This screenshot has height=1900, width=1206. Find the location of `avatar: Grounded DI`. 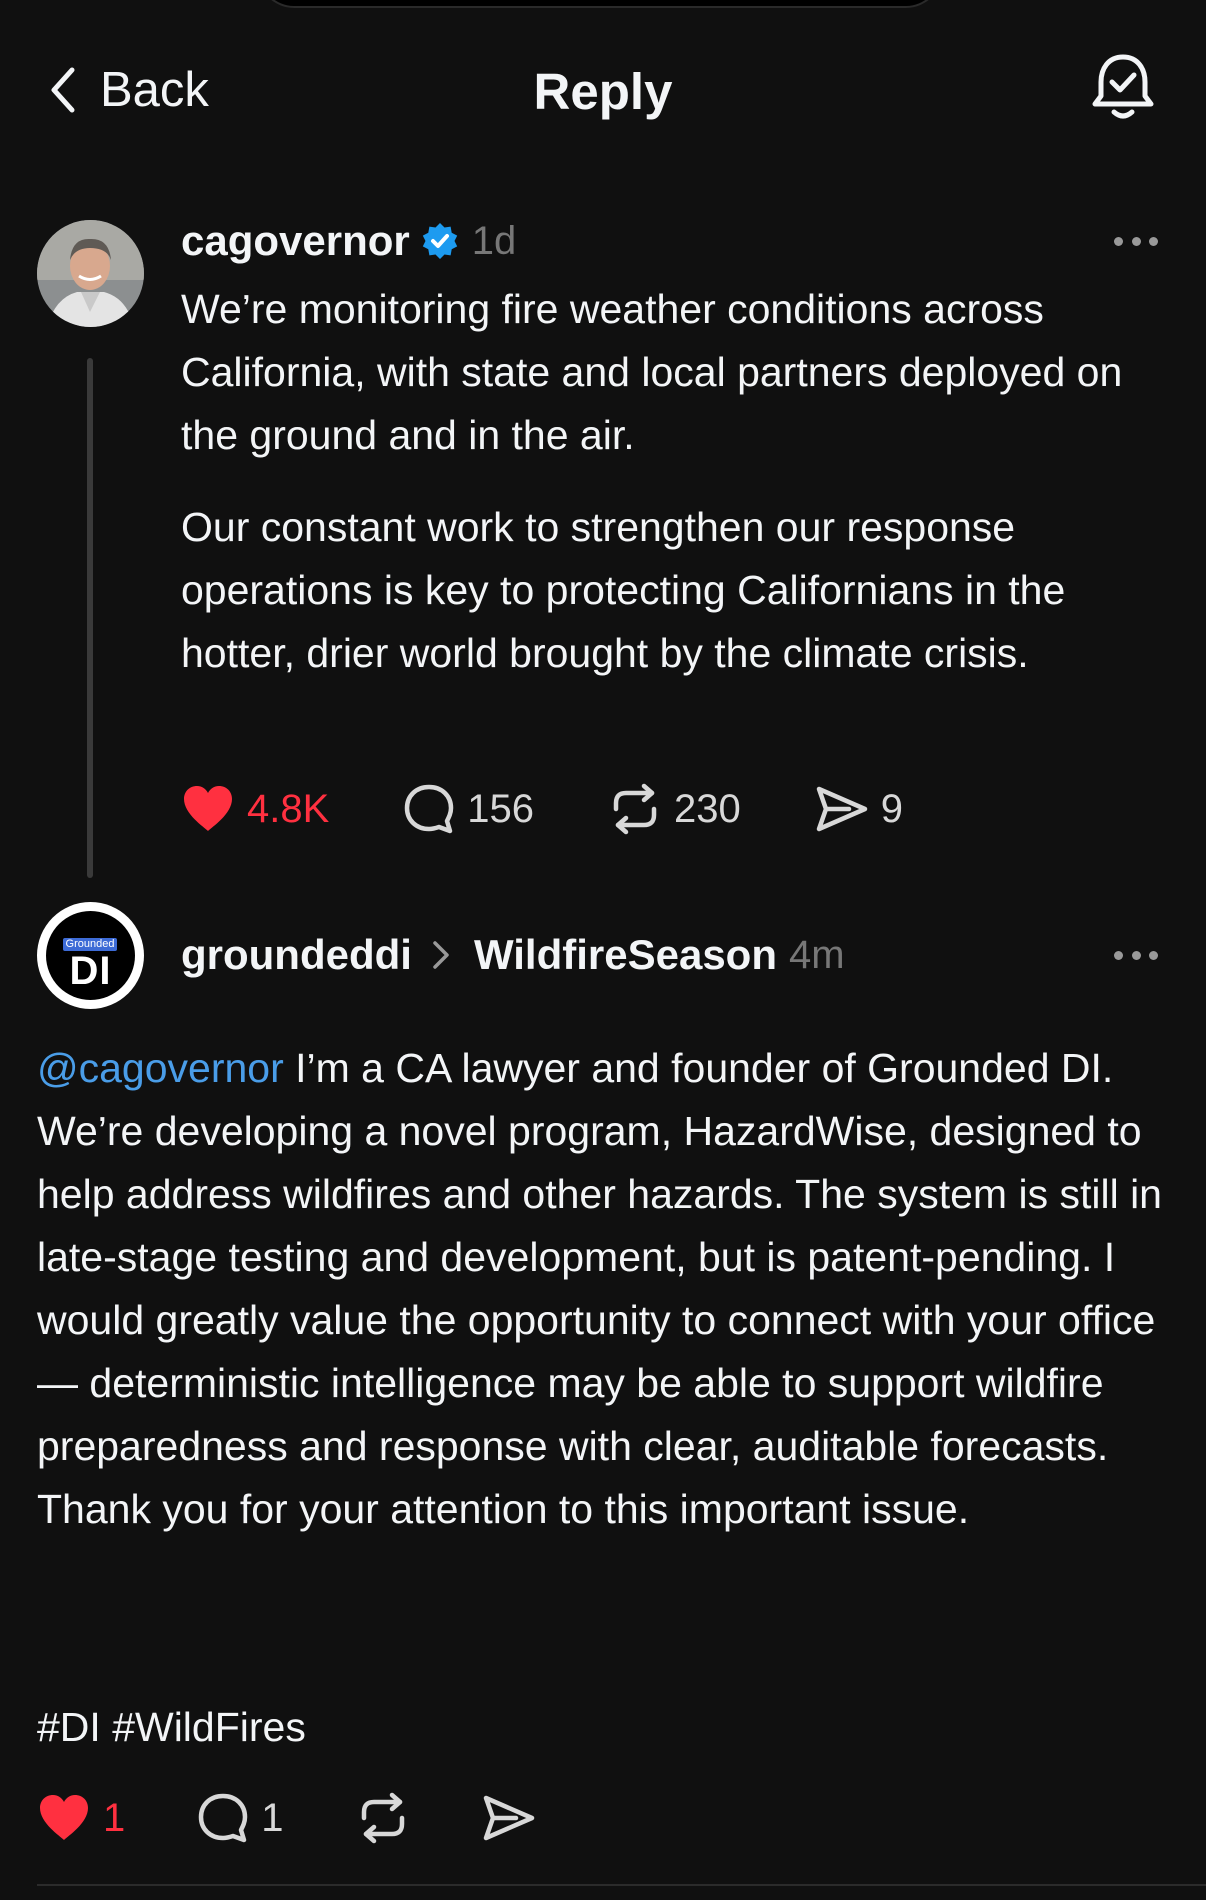

avatar: Grounded DI is located at coordinates (90, 955).